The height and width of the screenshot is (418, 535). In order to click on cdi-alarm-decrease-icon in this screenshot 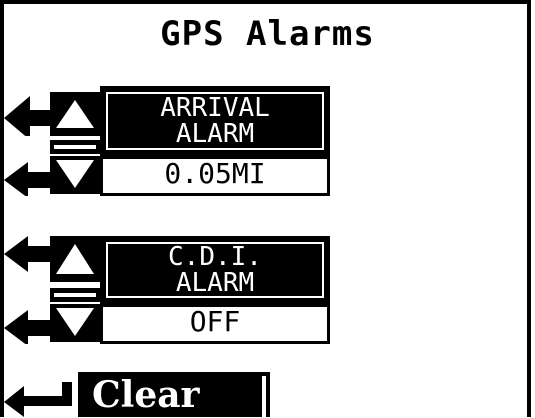, I will do `click(50, 324)`.